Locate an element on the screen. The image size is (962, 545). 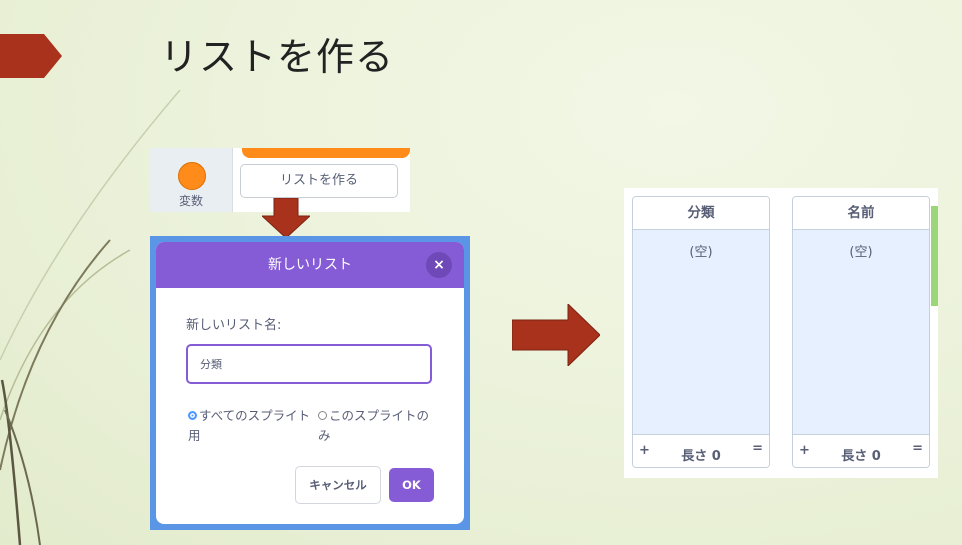
radio-this-sprite: このスプライトのみ is located at coordinates (378, 426).